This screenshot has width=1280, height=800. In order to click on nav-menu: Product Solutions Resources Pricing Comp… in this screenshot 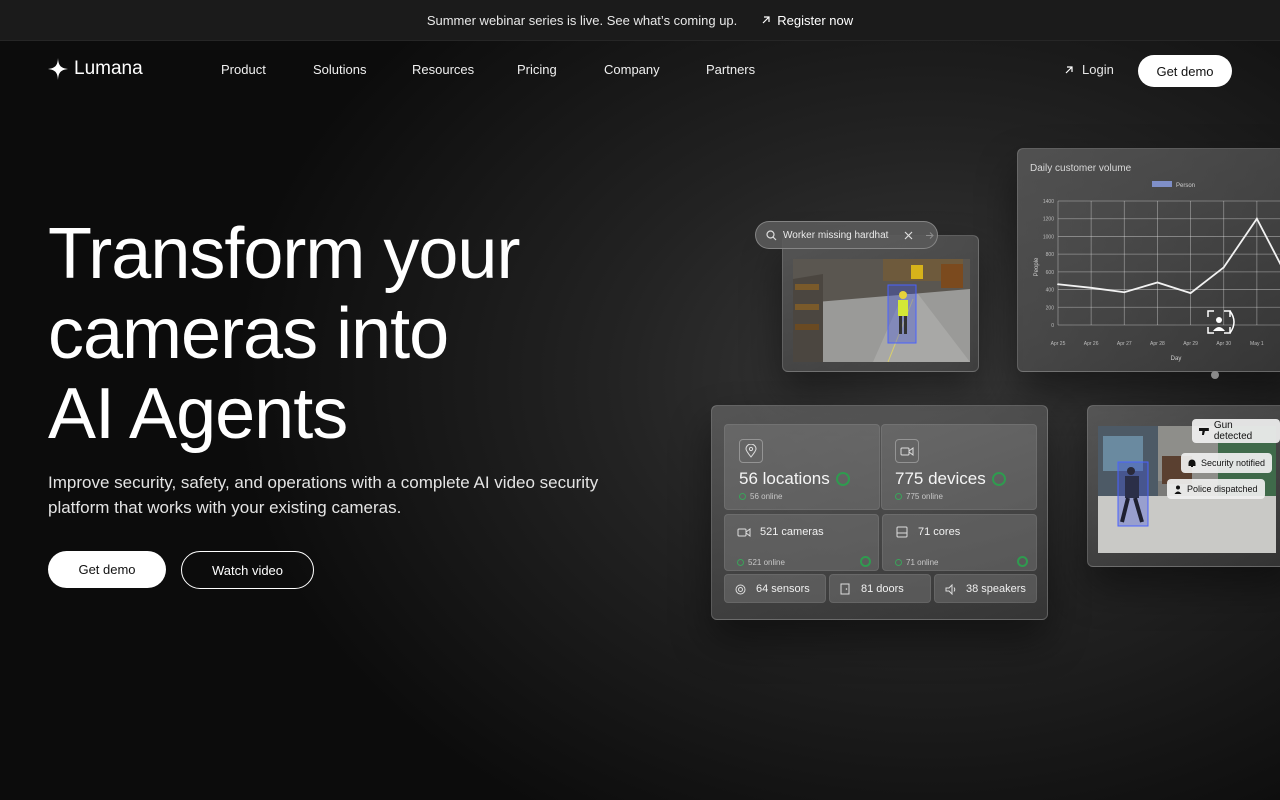, I will do `click(488, 69)`.